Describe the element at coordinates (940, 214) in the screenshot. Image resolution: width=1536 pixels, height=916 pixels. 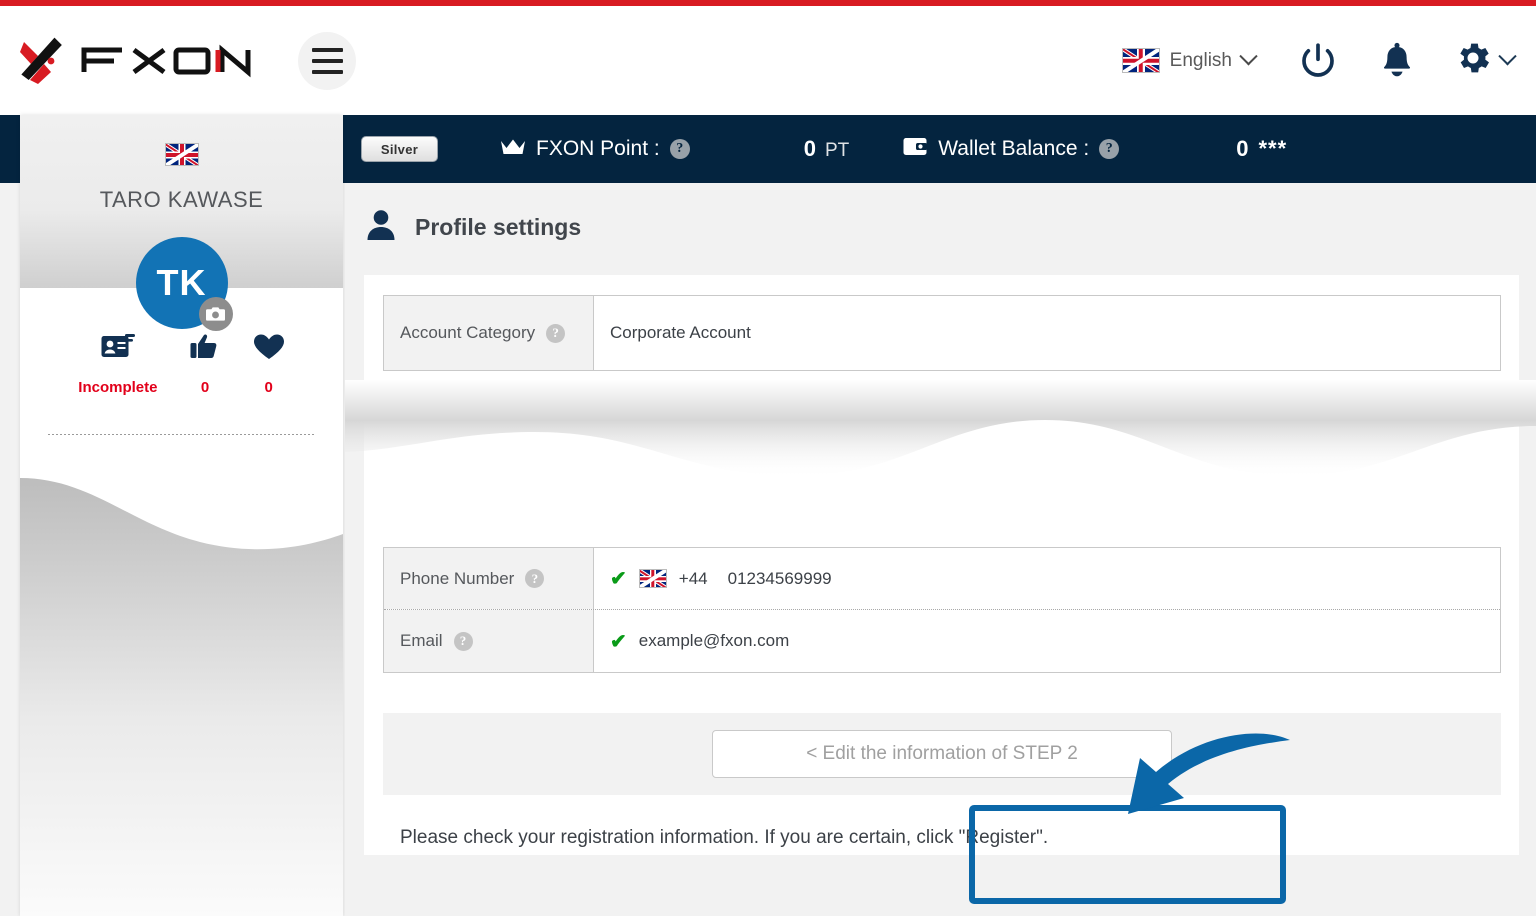
I see `page-title-row: Profile settings` at that location.